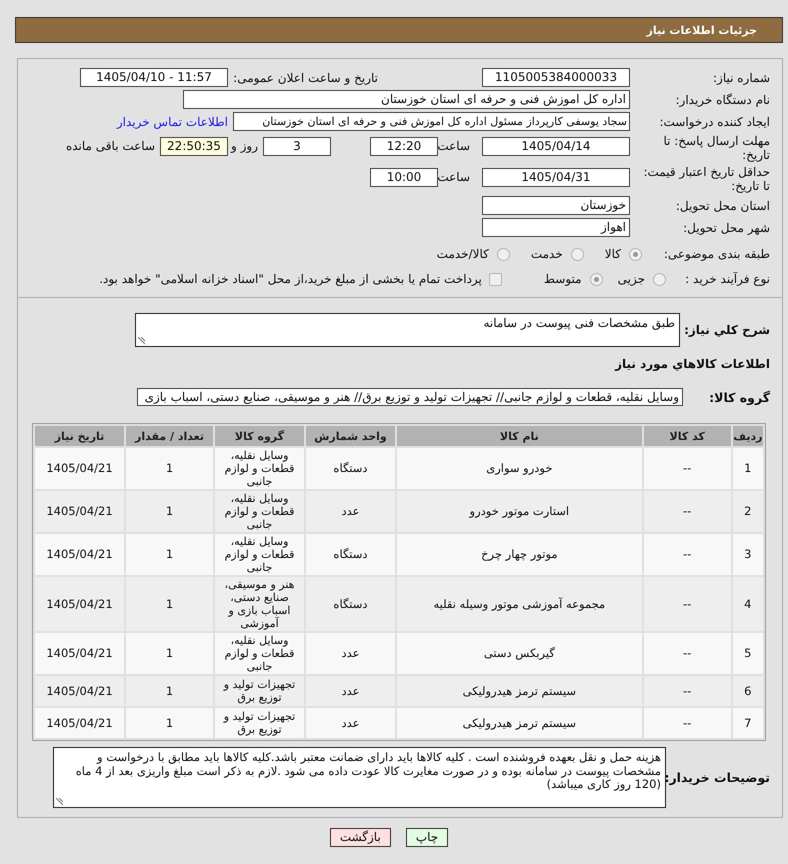 Image resolution: width=788 pixels, height=864 pixels. Describe the element at coordinates (716, 148) in the screenshot. I see `field-label: مهلت ارسال پاسخ: تا تاریخ:` at that location.